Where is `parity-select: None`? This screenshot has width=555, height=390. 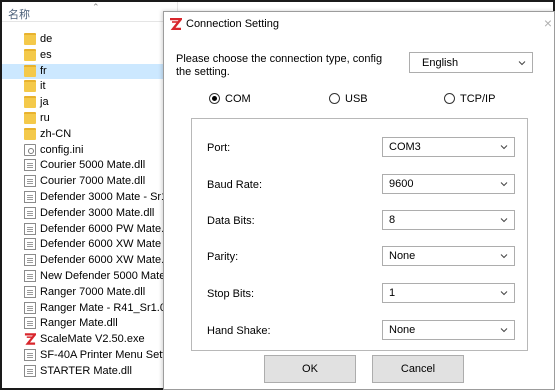
parity-select: None is located at coordinates (448, 256).